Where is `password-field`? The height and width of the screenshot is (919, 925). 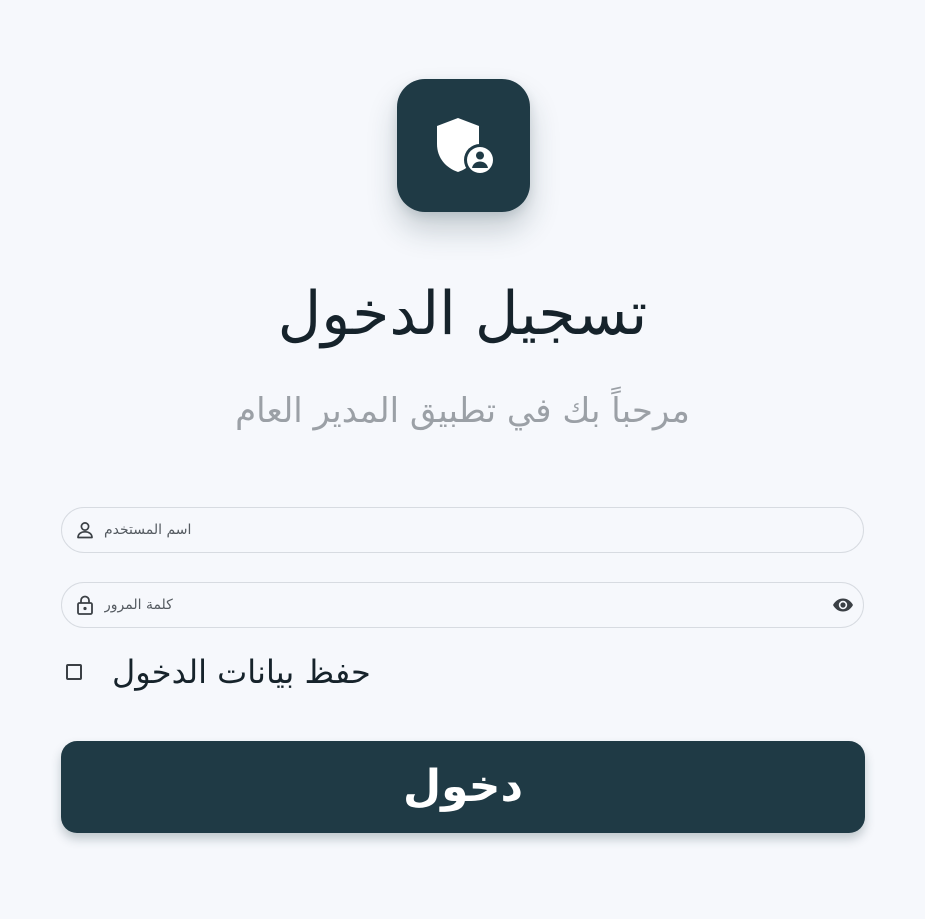 password-field is located at coordinates (462, 605).